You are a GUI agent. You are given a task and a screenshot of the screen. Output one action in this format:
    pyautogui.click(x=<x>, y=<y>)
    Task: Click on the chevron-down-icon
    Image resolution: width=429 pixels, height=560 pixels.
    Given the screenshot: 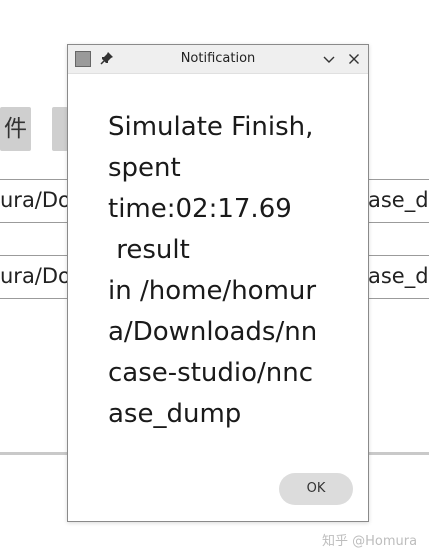 What is the action you would take?
    pyautogui.click(x=329, y=59)
    